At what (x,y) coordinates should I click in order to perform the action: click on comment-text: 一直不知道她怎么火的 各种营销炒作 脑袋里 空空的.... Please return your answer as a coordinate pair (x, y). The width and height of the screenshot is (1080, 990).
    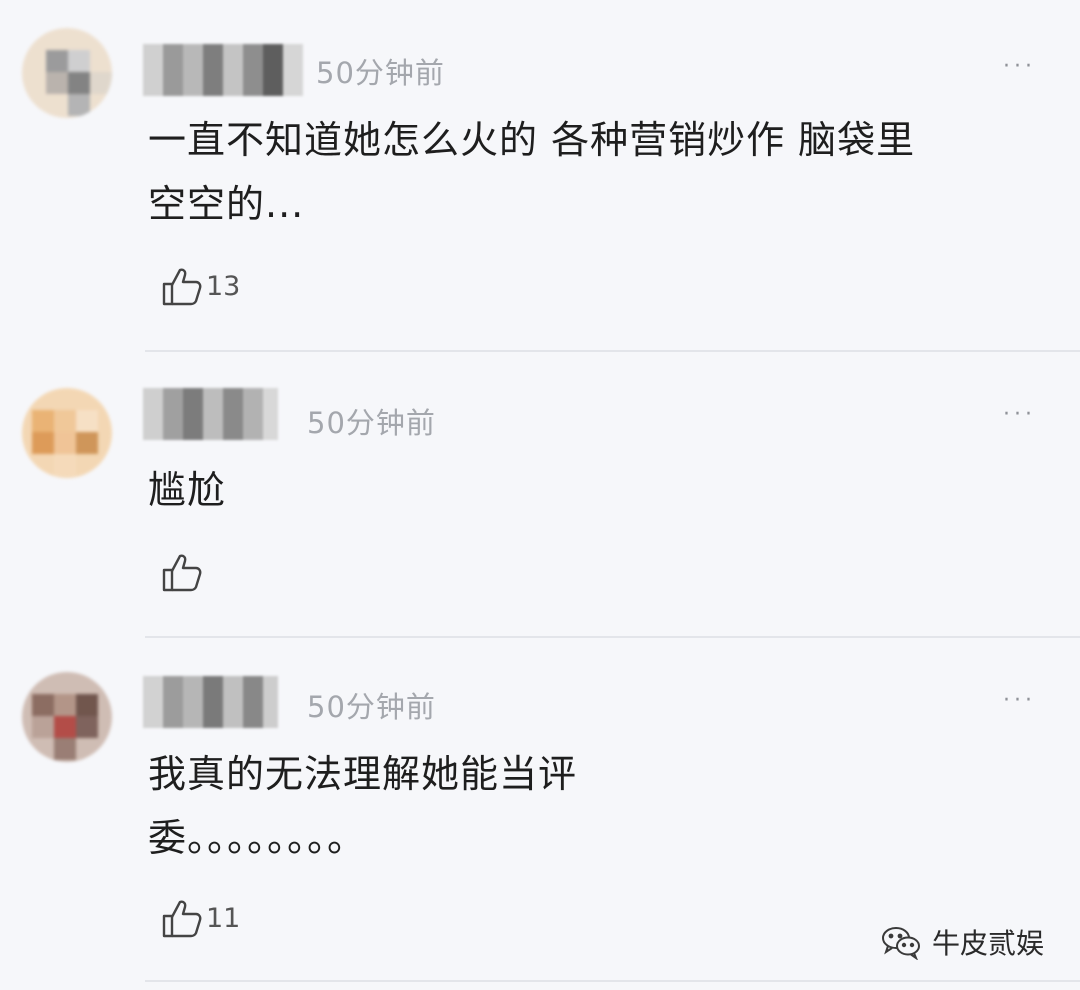
    Looking at the image, I should click on (532, 172).